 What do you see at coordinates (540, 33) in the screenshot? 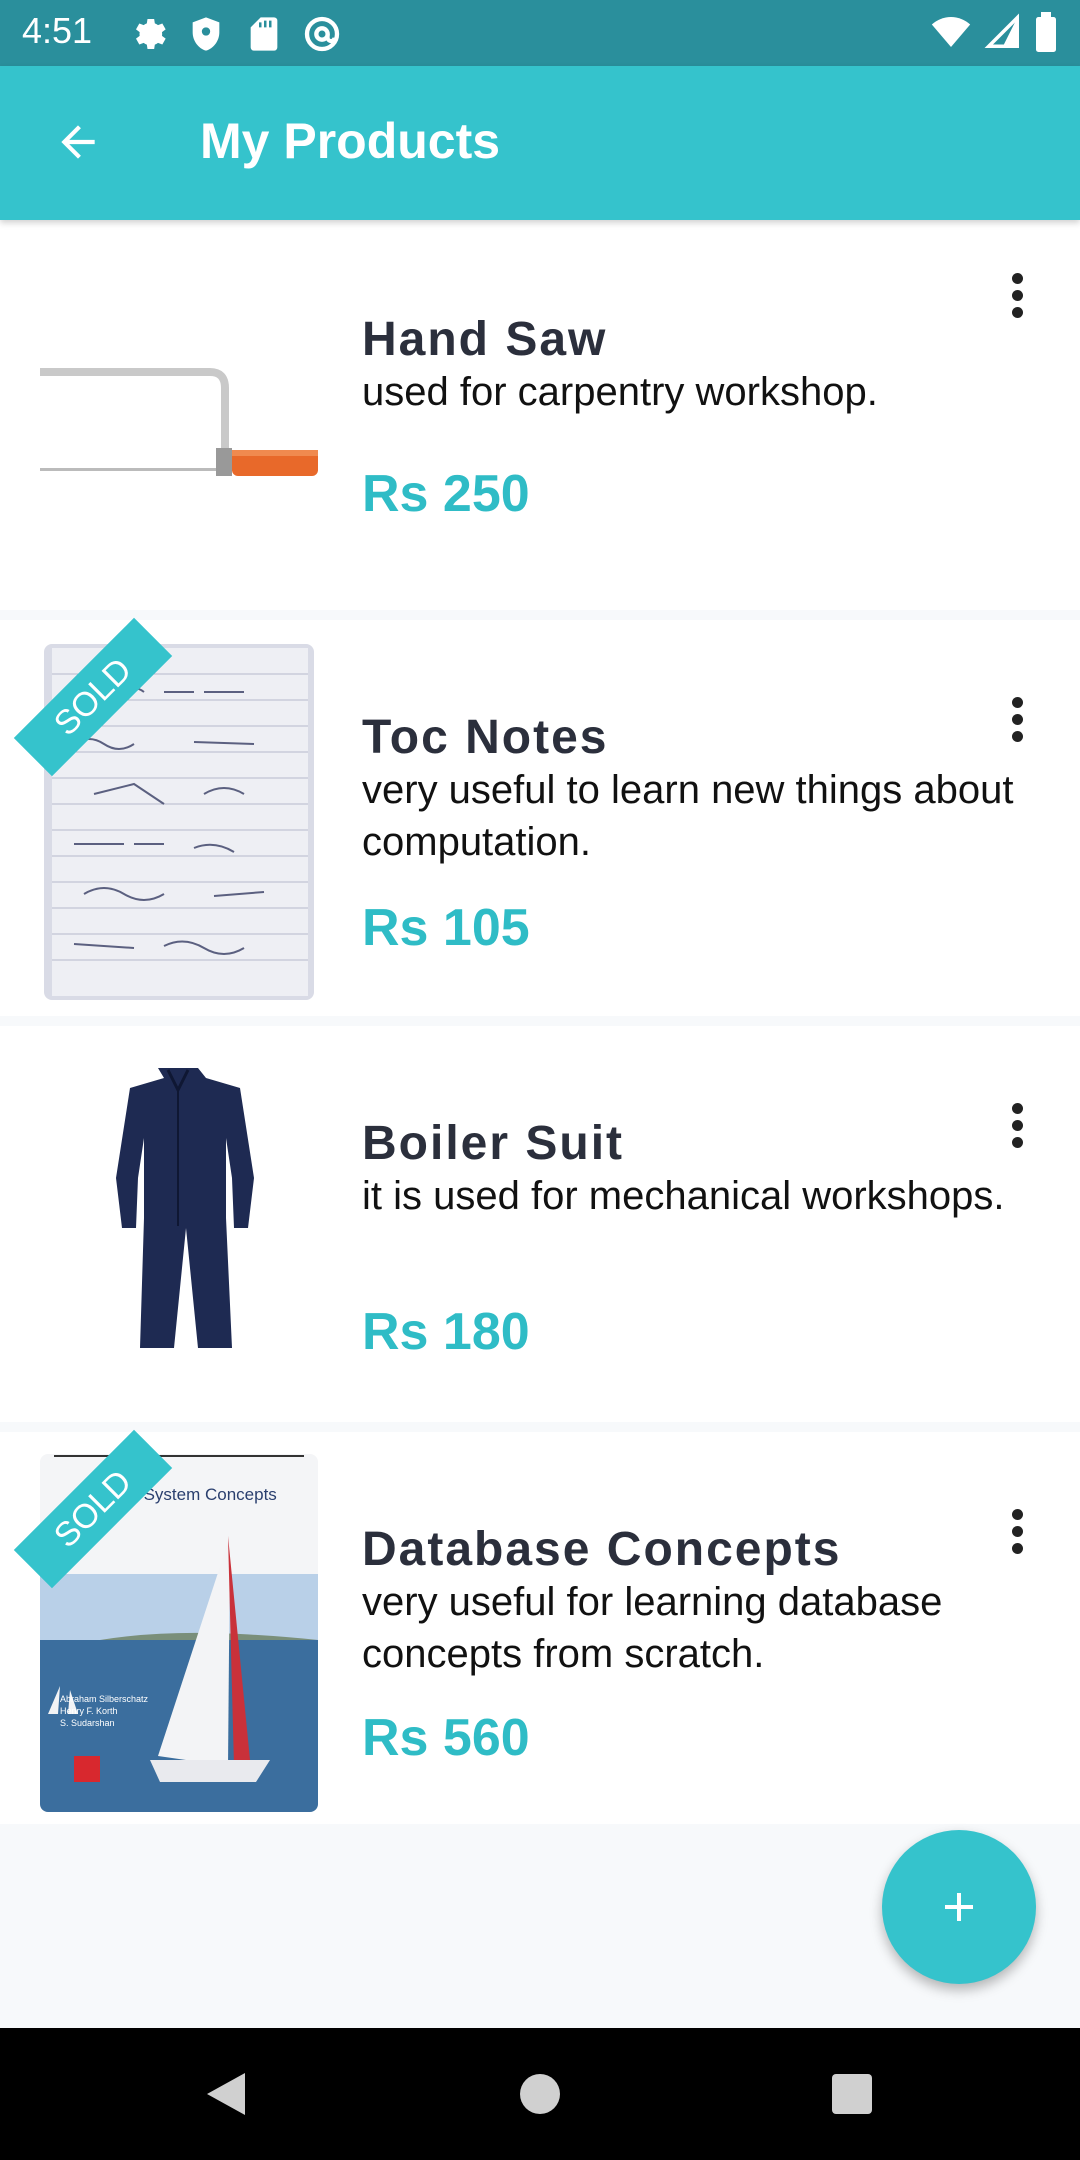
I see `status-bar: 4:51` at bounding box center [540, 33].